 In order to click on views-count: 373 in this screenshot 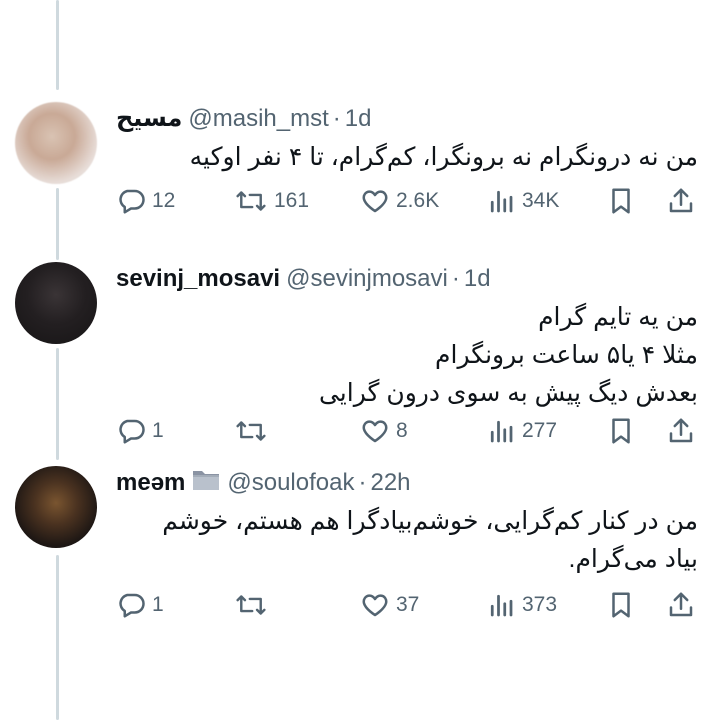, I will do `click(540, 604)`.